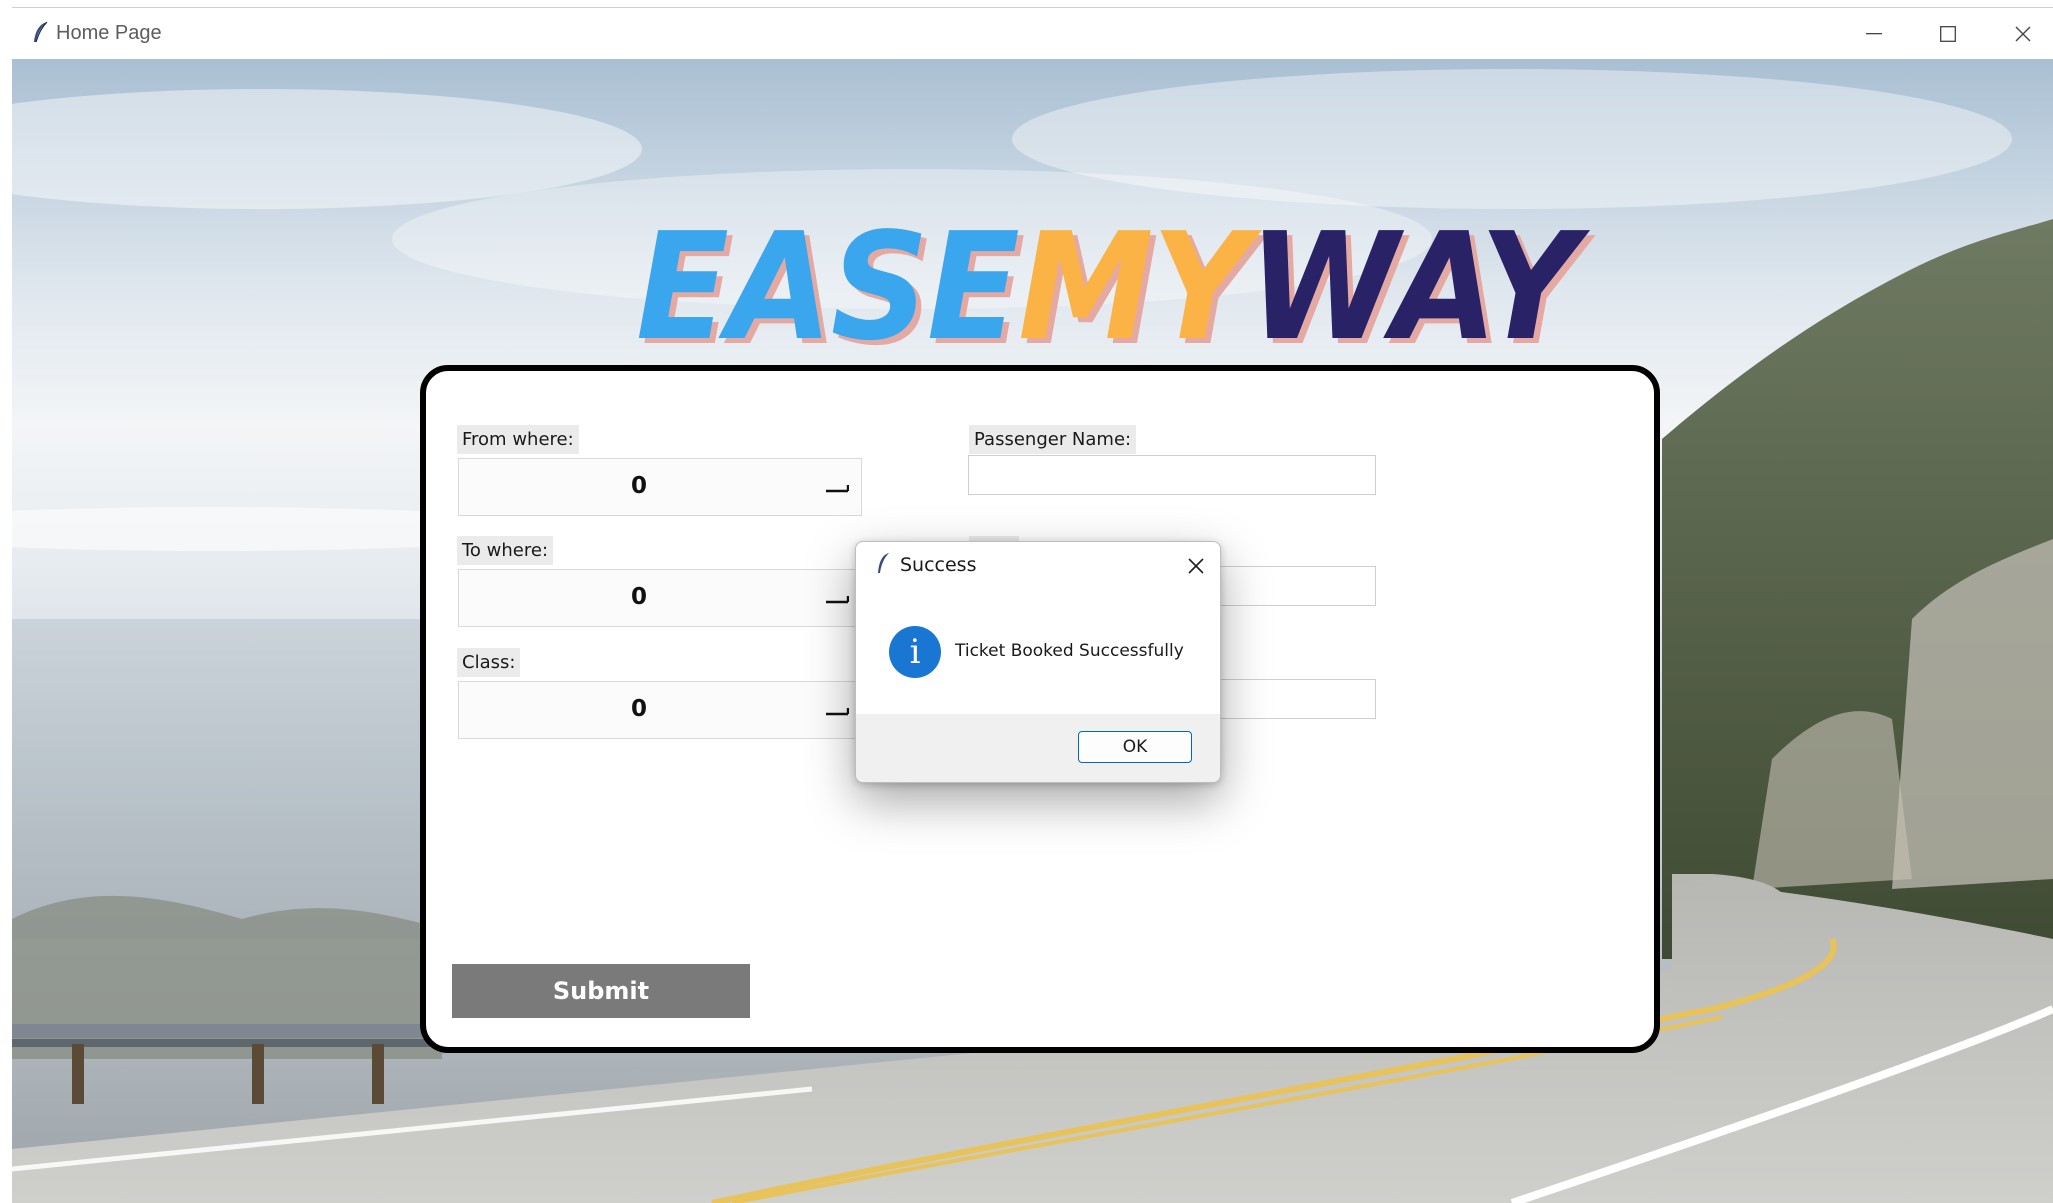 Image resolution: width=2053 pixels, height=1203 pixels. Describe the element at coordinates (1069, 651) in the screenshot. I see `dialog-message: Ticket Booked Successfully` at that location.